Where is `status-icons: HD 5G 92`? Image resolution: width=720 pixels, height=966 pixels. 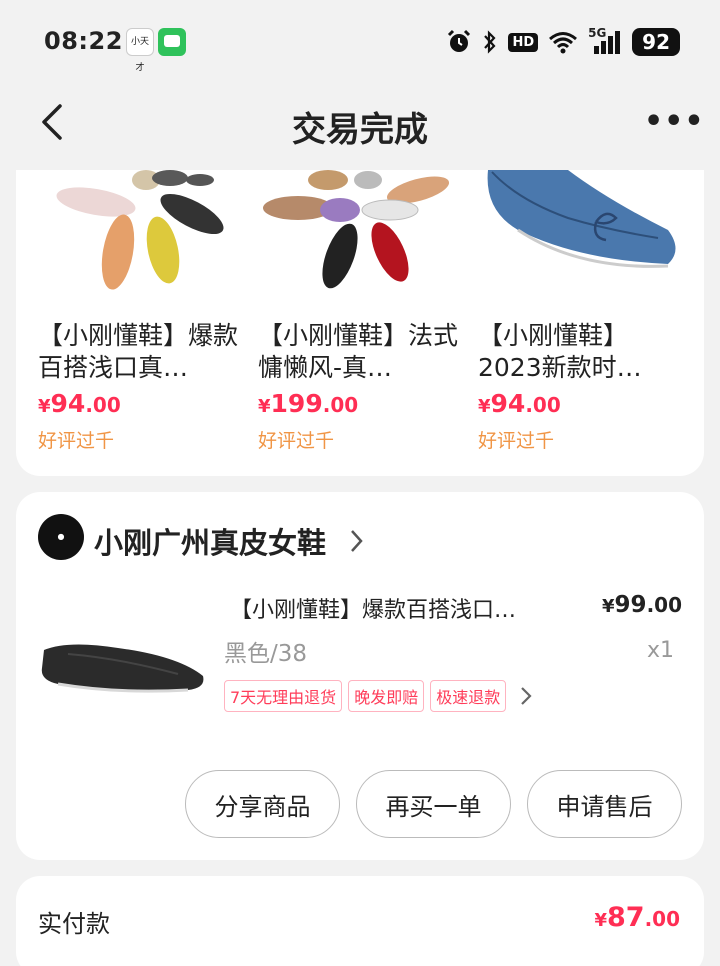
status-icons: HD 5G 92 is located at coordinates (563, 42).